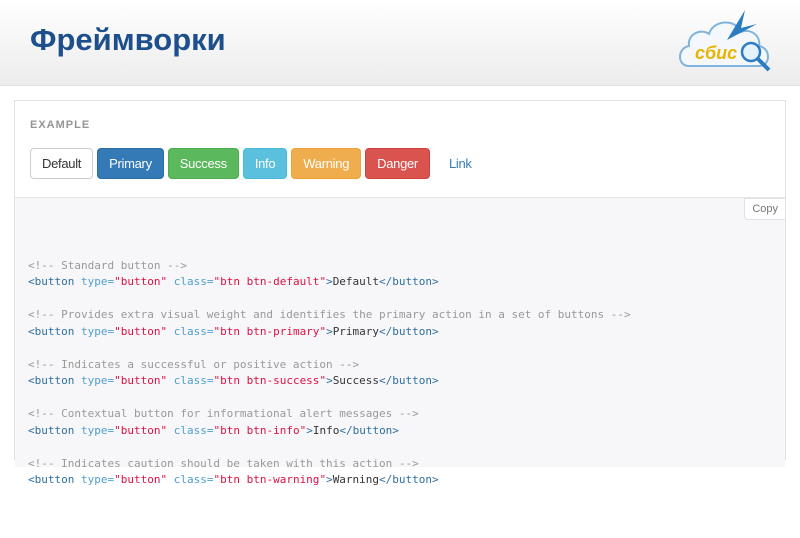 Image resolution: width=800 pixels, height=538 pixels. I want to click on svg-text: сбис, so click(716, 53).